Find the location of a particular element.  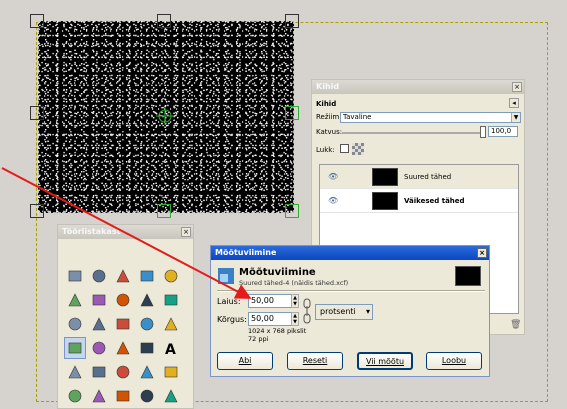

transform-handle-right is located at coordinates (292, 113).